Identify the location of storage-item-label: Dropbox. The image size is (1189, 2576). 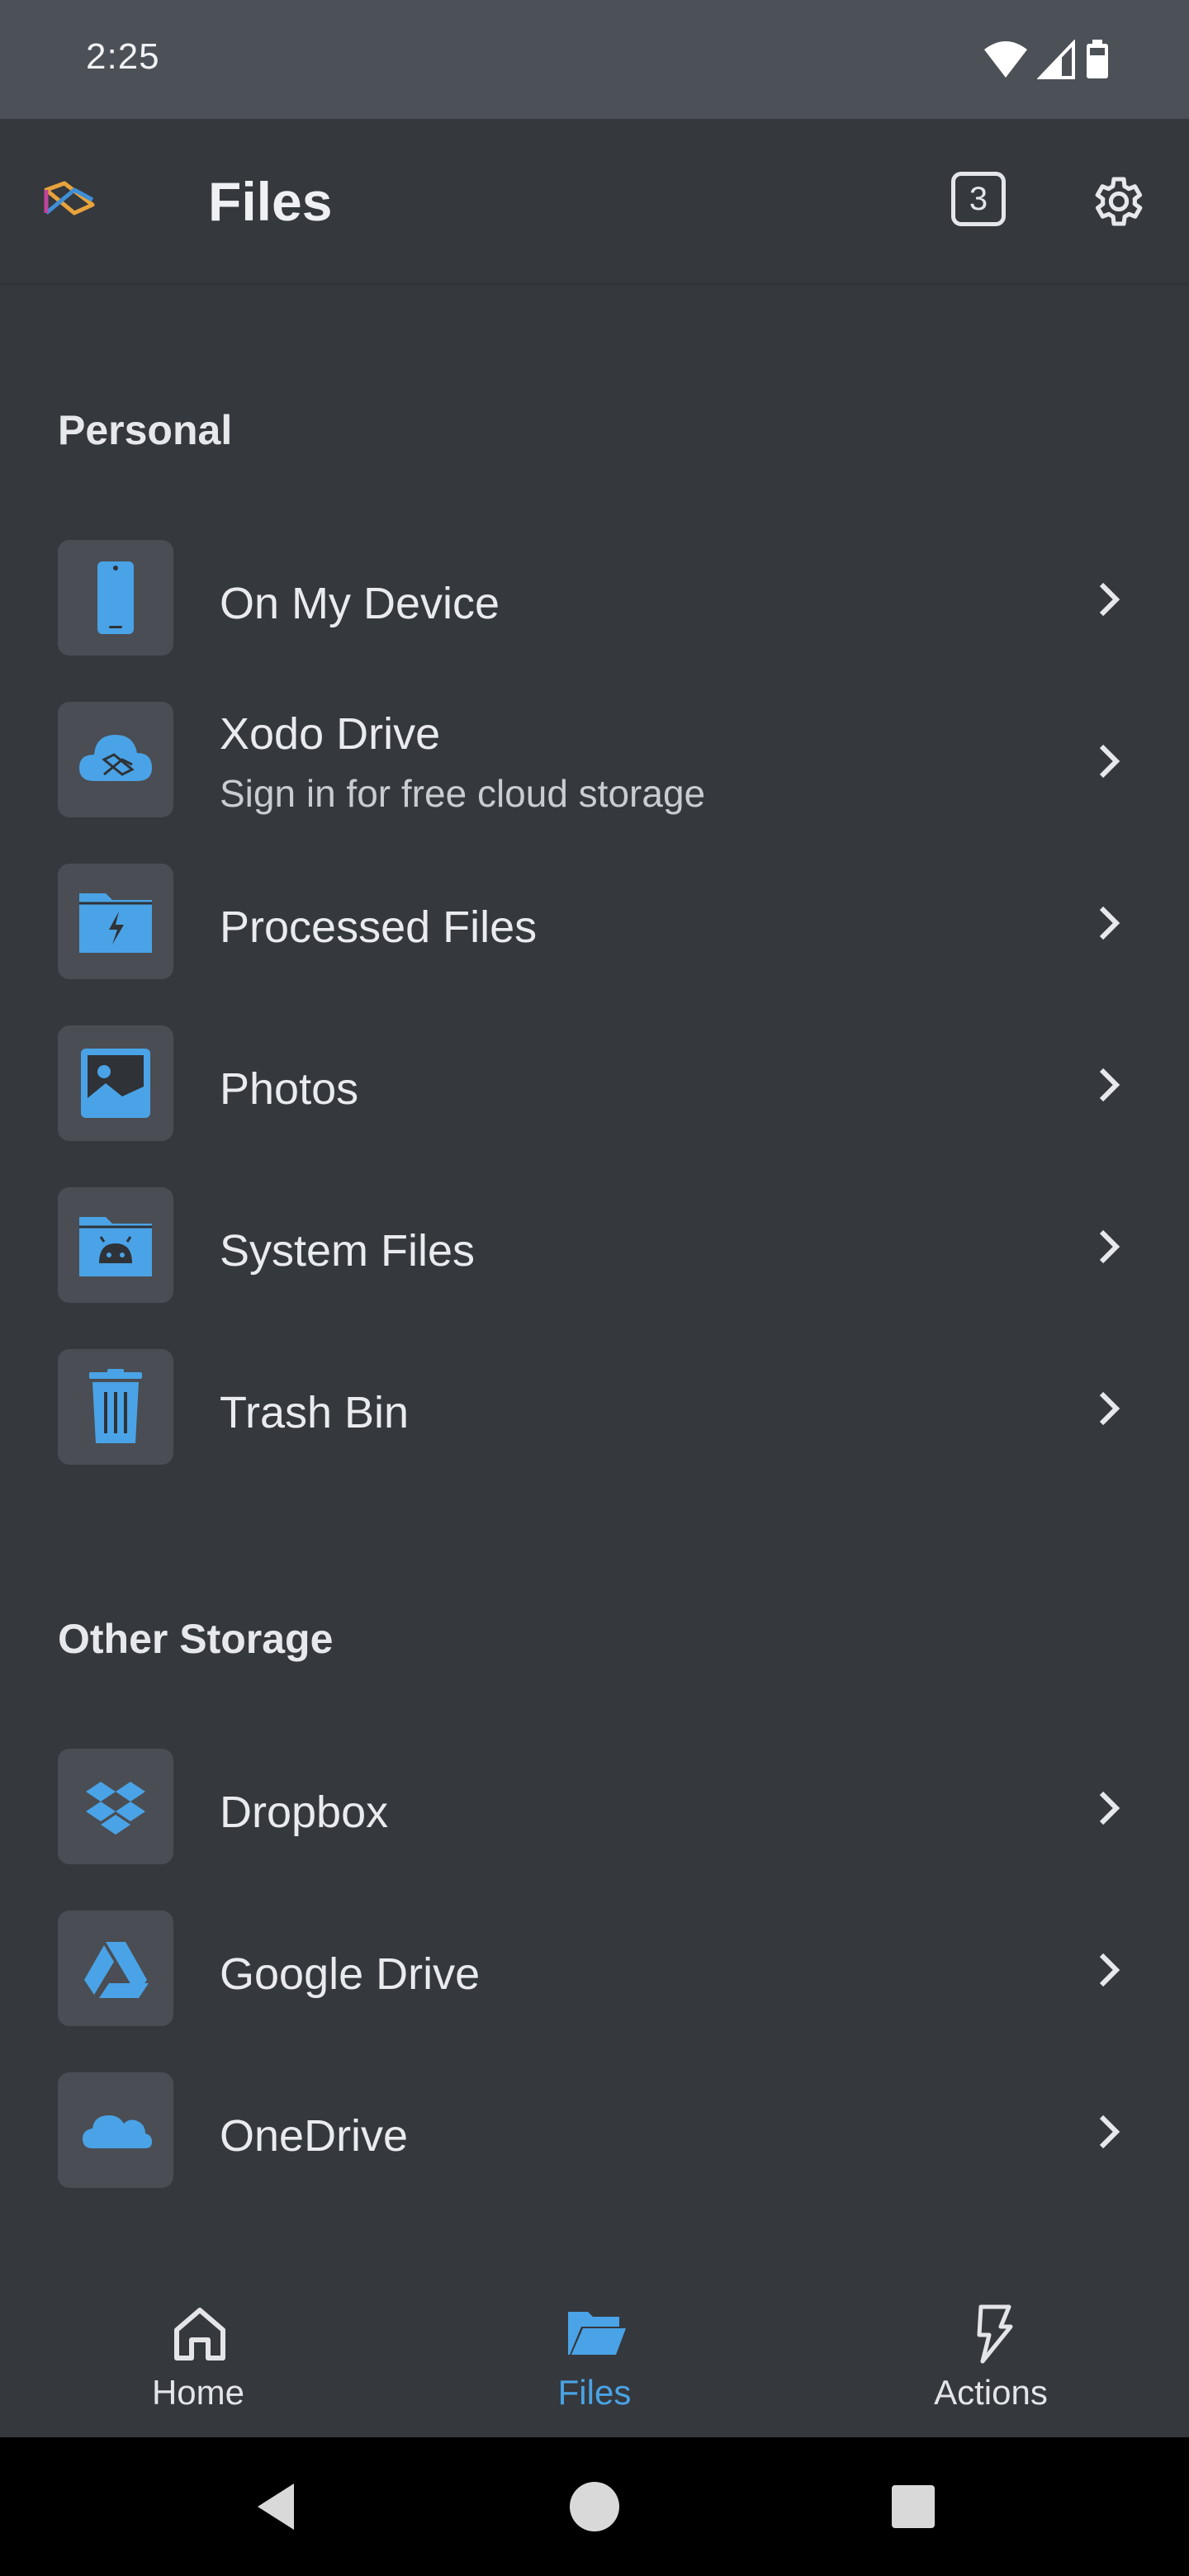
(304, 1812).